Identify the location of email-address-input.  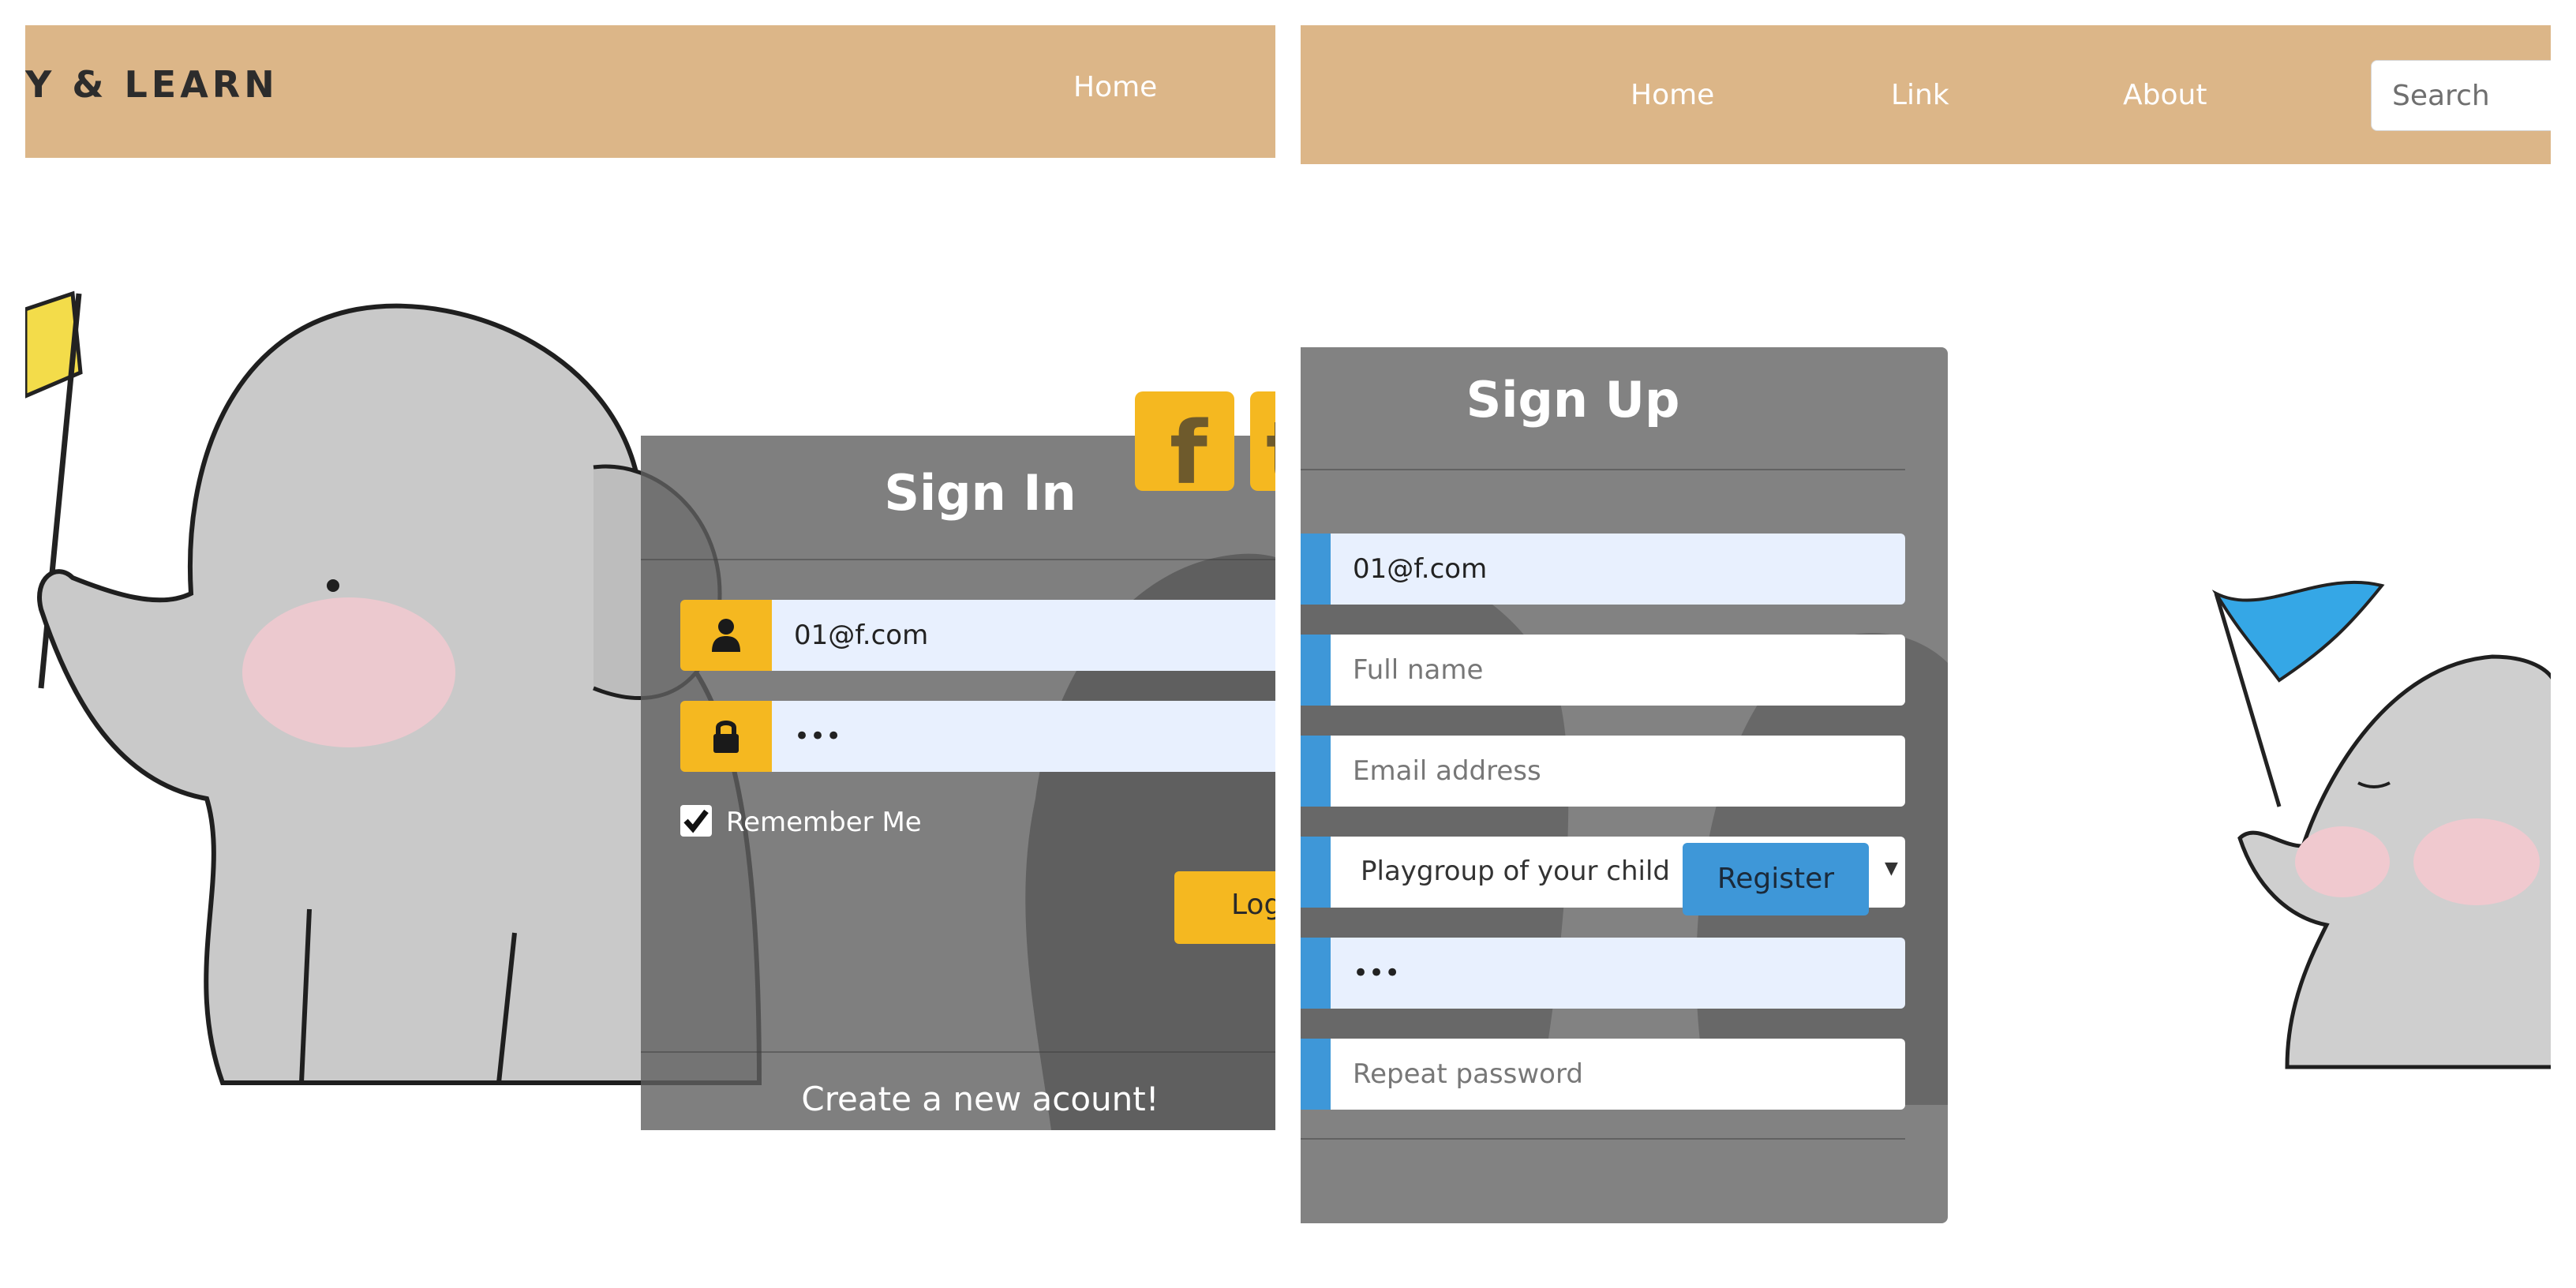
(1618, 771).